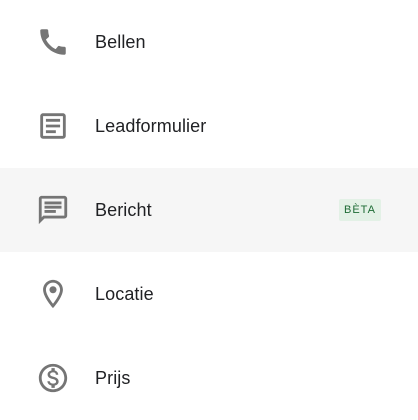  Describe the element at coordinates (113, 377) in the screenshot. I see `menu-item-label: Prijs` at that location.